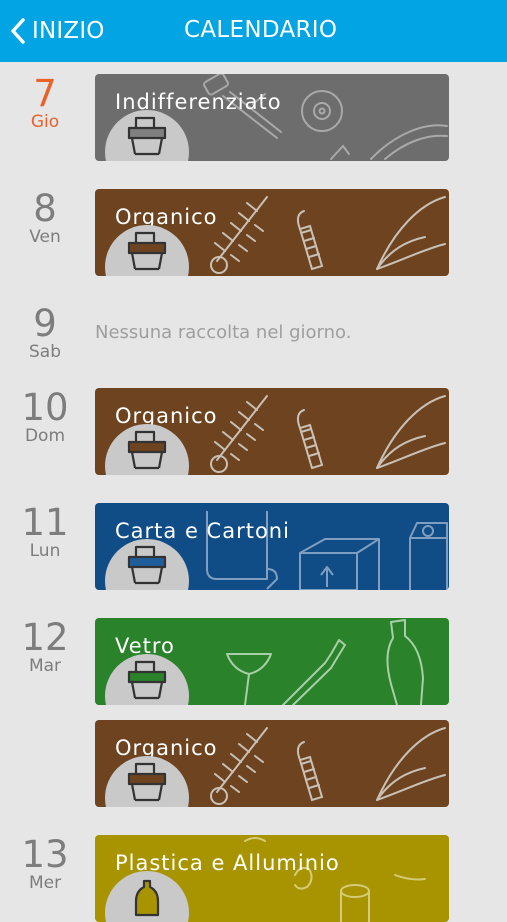  I want to click on date-day-8: 8 Ven, so click(45, 217).